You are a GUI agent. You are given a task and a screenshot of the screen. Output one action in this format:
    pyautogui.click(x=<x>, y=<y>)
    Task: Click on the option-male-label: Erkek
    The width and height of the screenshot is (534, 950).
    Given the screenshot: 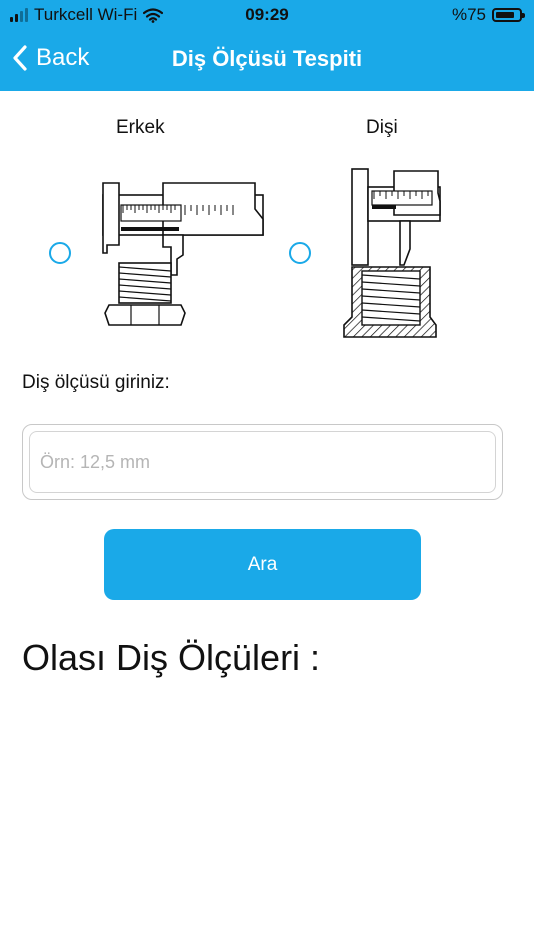 What is the action you would take?
    pyautogui.click(x=140, y=127)
    